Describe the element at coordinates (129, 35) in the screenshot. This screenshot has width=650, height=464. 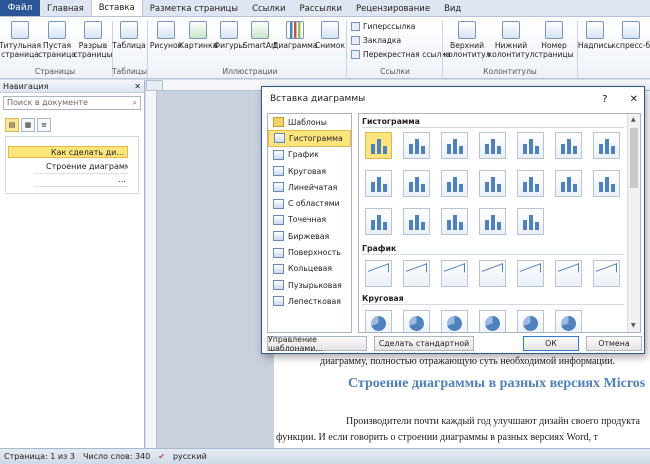
I see `table-button: Таблица` at that location.